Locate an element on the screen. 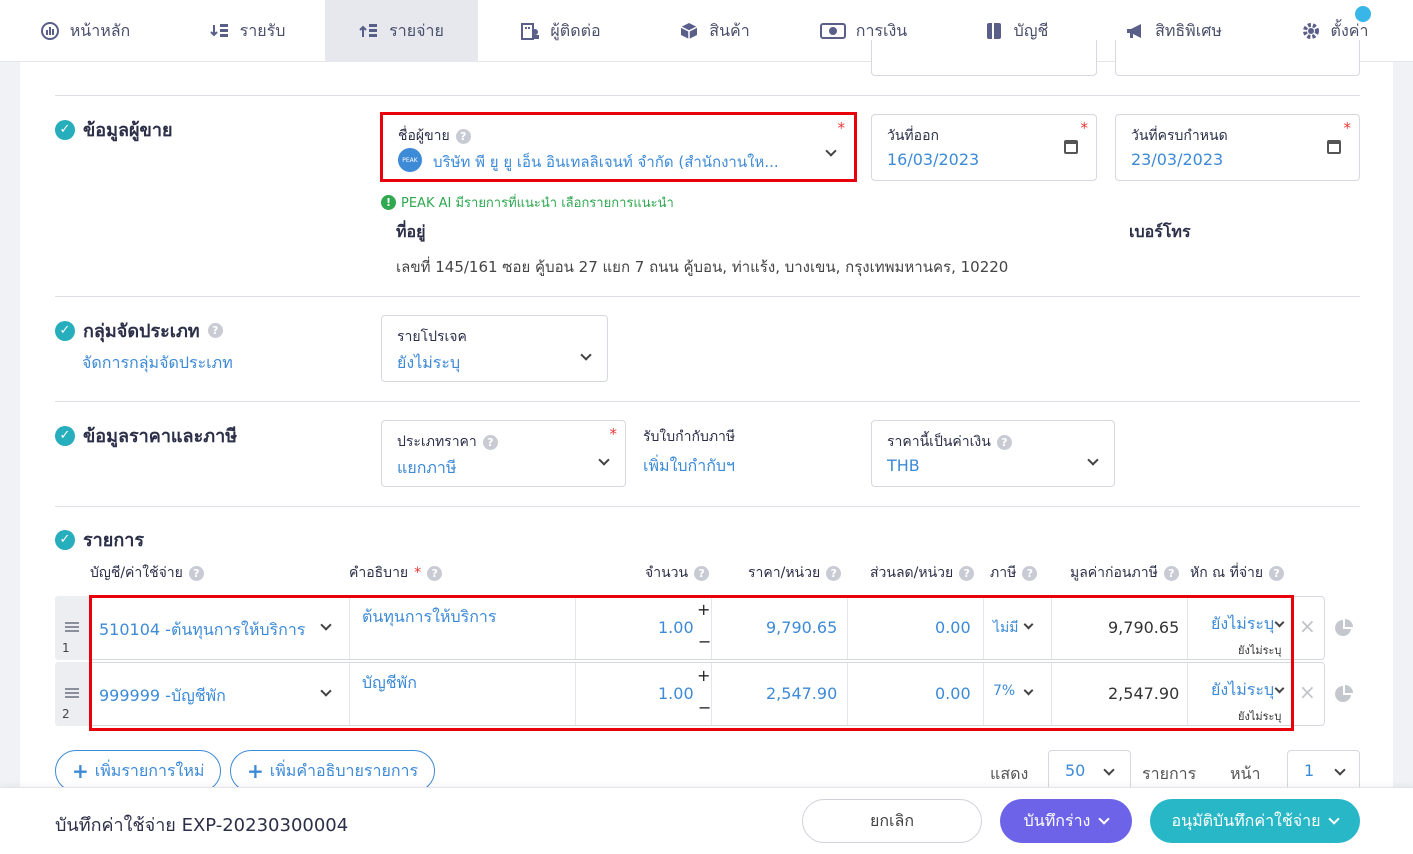 This screenshot has height=854, width=1413. money-icon is located at coordinates (832, 31).